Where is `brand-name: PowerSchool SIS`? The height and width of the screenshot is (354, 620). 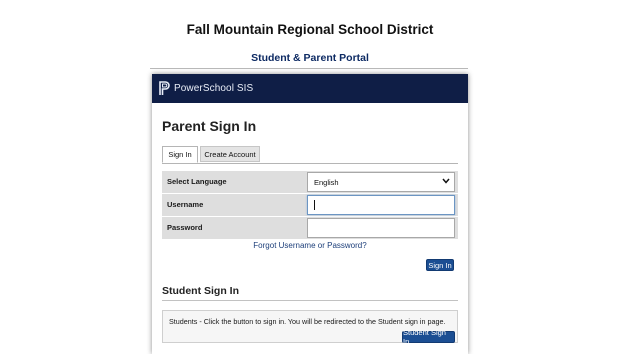
brand-name: PowerSchool SIS is located at coordinates (214, 88).